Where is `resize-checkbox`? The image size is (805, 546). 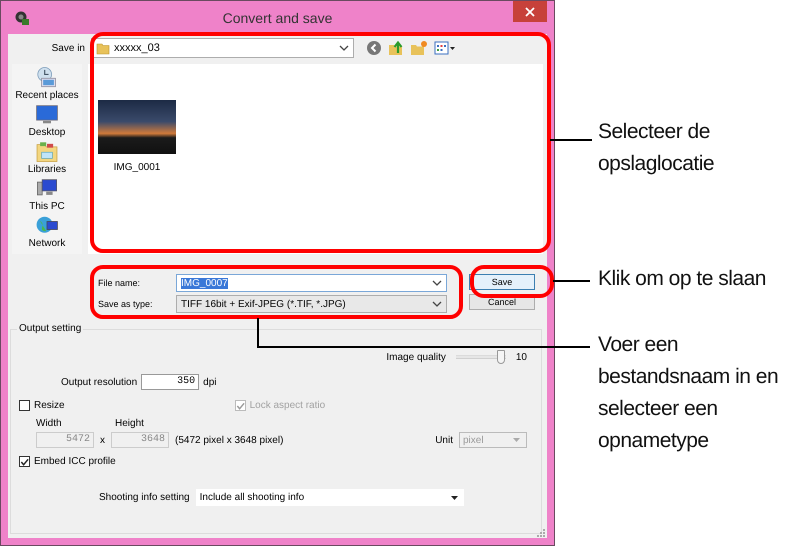
resize-checkbox is located at coordinates (24, 405).